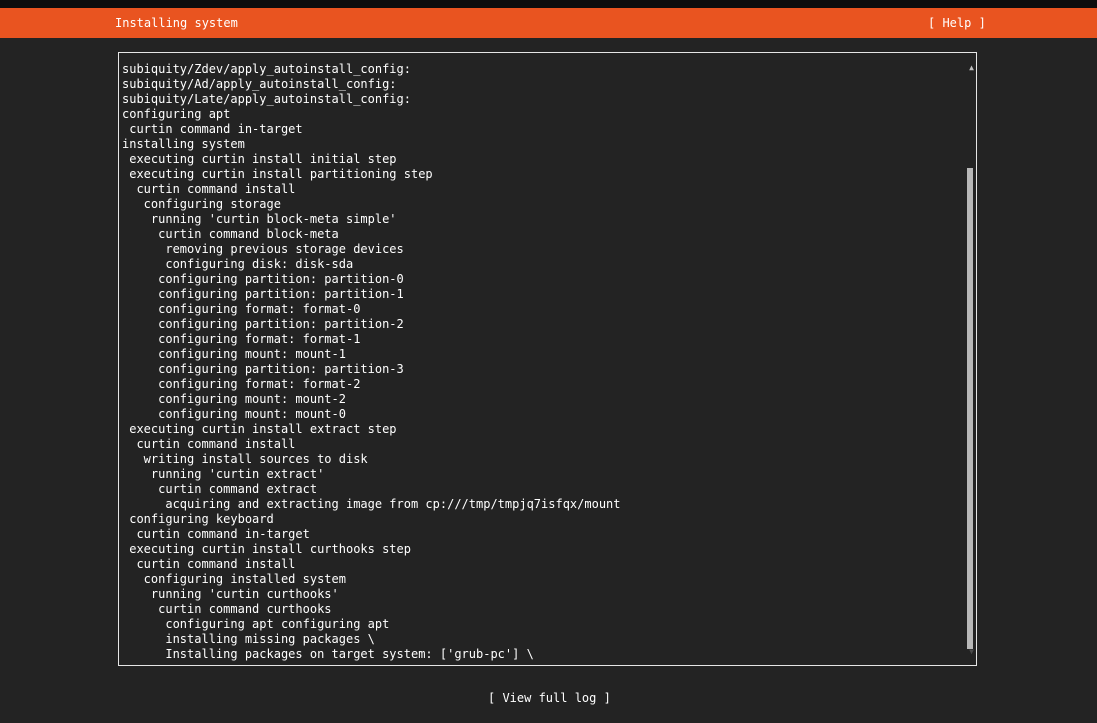  What do you see at coordinates (971, 68) in the screenshot?
I see `scroll-up-arrow-icon: ▲` at bounding box center [971, 68].